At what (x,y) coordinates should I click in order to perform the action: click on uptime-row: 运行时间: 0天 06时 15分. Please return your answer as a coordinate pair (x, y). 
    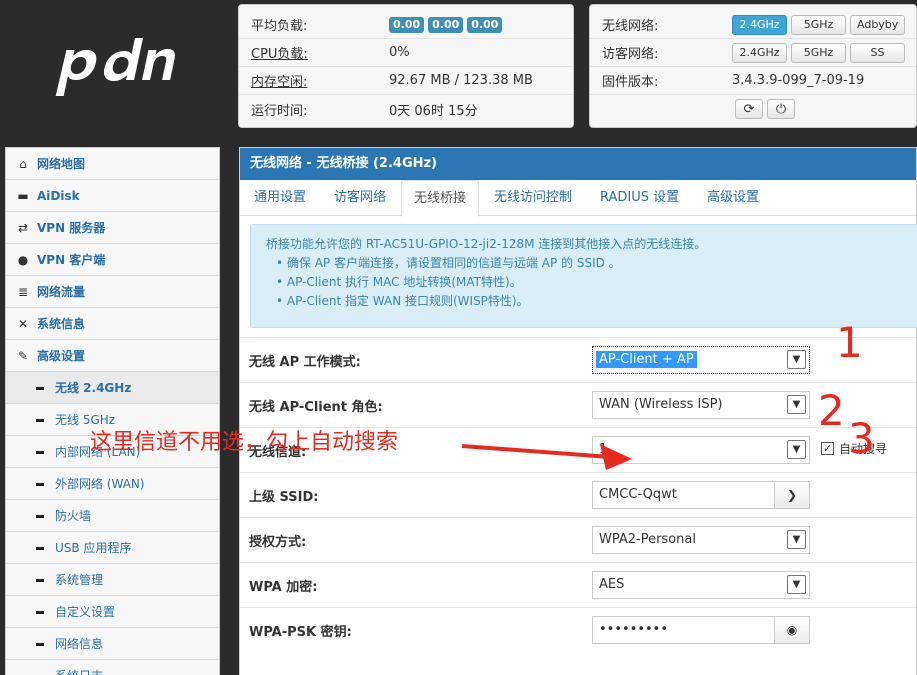
    Looking at the image, I should click on (406, 109).